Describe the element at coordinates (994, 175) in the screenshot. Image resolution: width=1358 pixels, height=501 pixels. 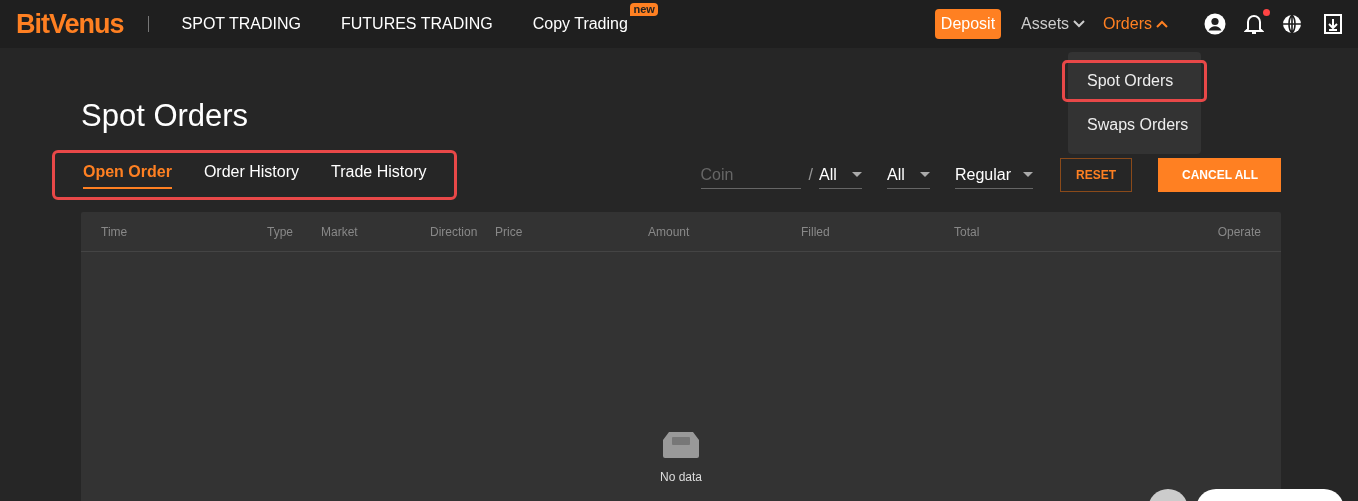
I see `filter-select: Regular` at that location.